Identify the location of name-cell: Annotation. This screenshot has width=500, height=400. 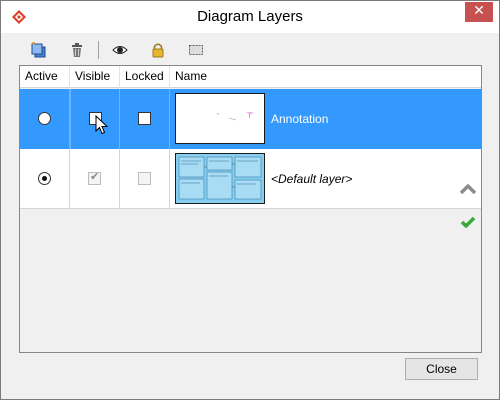
(325, 119).